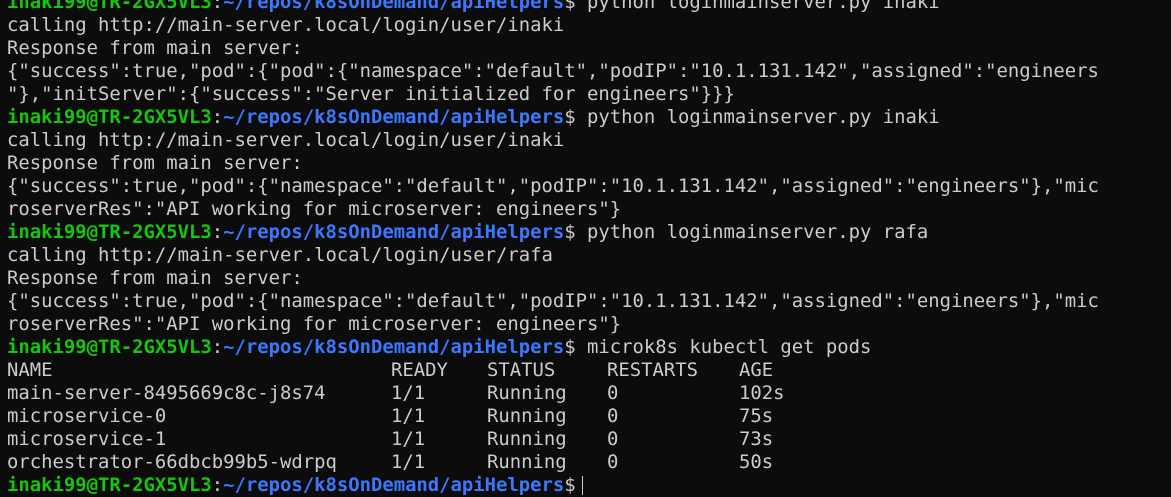 Image resolution: width=1171 pixels, height=497 pixels. What do you see at coordinates (166, 393) in the screenshot?
I see `pod-name: main-server-8495669c8c-j8s74` at bounding box center [166, 393].